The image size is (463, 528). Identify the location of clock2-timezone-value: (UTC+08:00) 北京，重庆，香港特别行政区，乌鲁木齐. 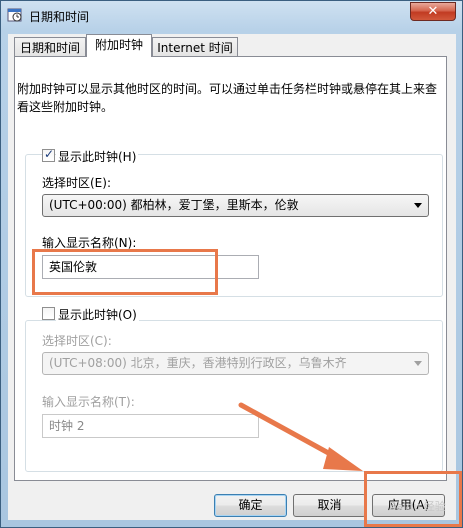
(198, 363).